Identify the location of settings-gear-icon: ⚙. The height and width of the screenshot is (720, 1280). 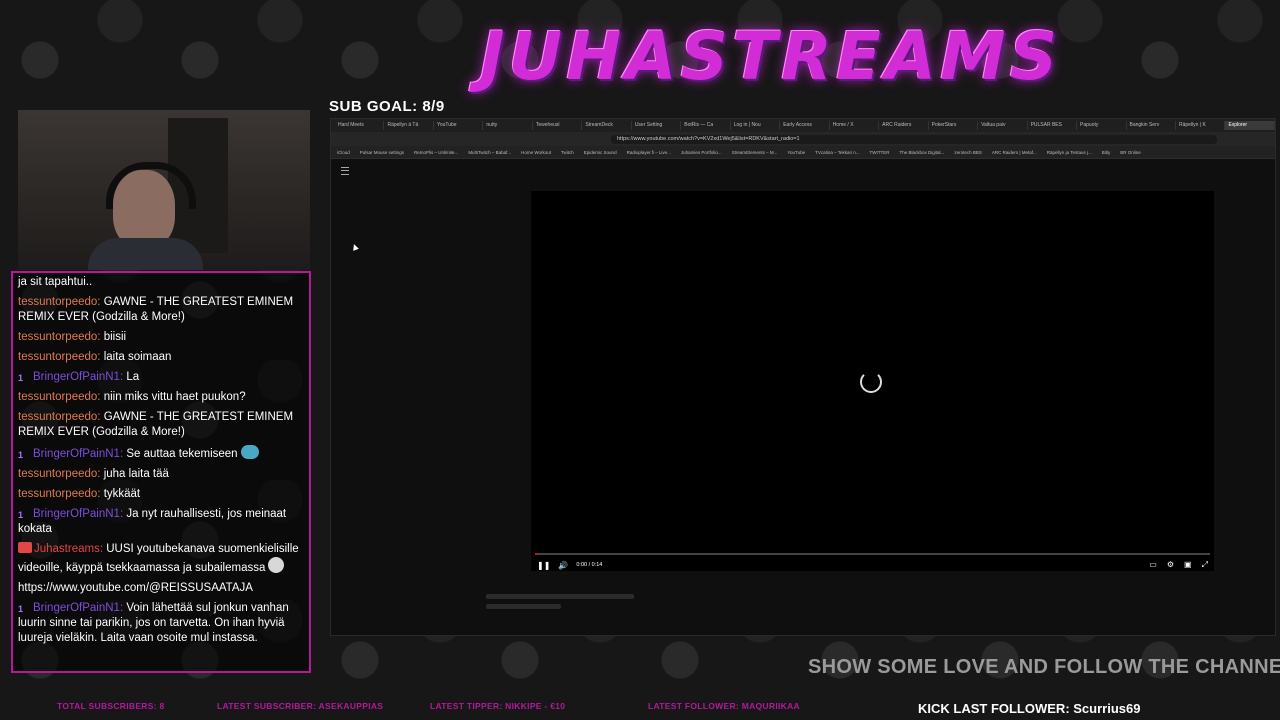
(1170, 565).